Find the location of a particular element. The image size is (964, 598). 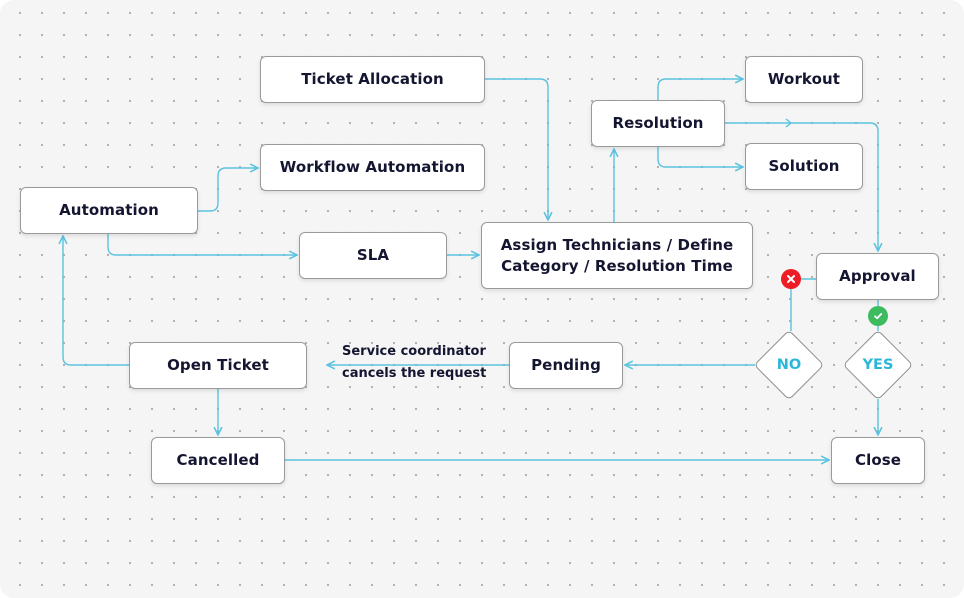

node-label: Open Ticket is located at coordinates (218, 365).